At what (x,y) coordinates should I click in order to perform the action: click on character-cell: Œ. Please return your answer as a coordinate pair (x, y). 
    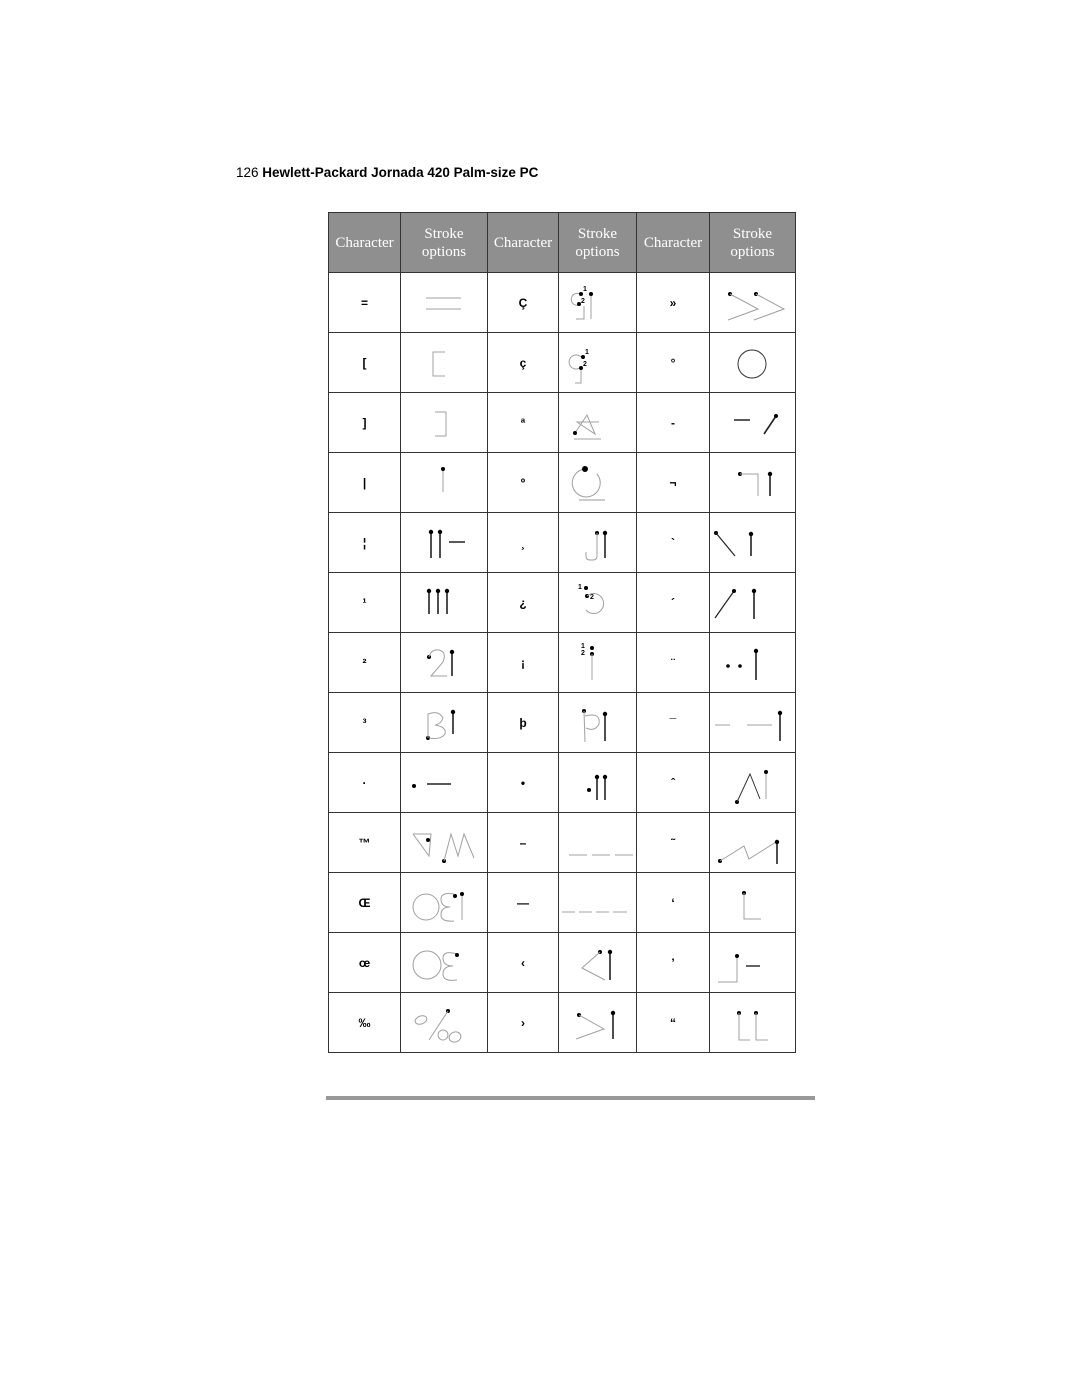
    Looking at the image, I should click on (364, 902).